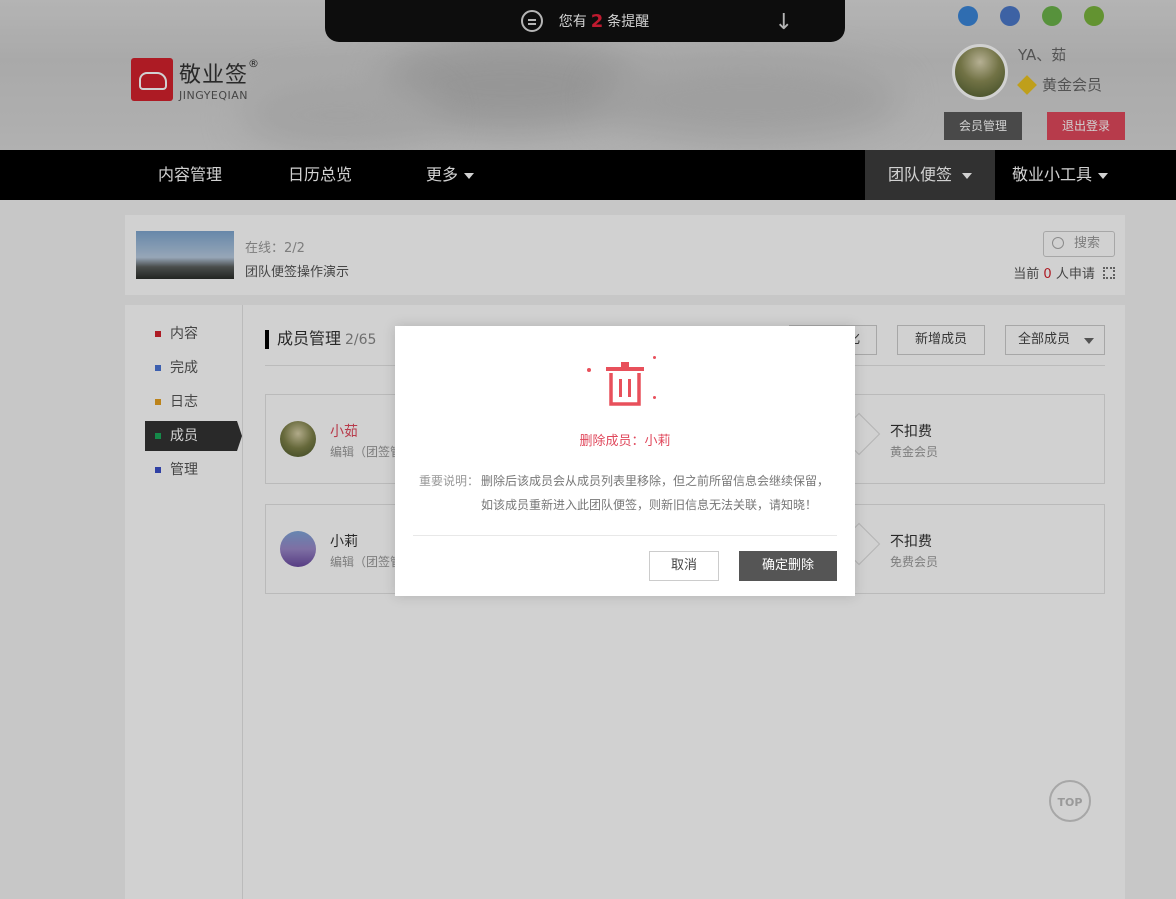 This screenshot has width=1176, height=899. Describe the element at coordinates (625, 384) in the screenshot. I see `trash-icon` at that location.